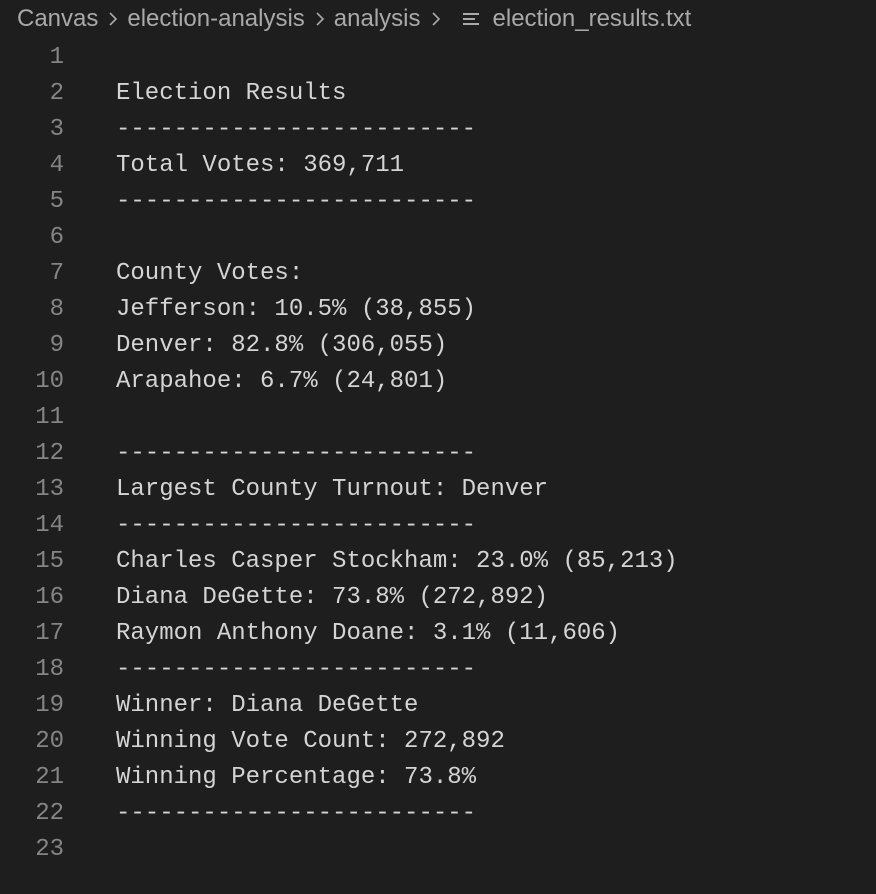 Image resolution: width=876 pixels, height=894 pixels. What do you see at coordinates (397, 561) in the screenshot?
I see `line-text: Charles Casper Stockham: 23.0% (85,213)` at bounding box center [397, 561].